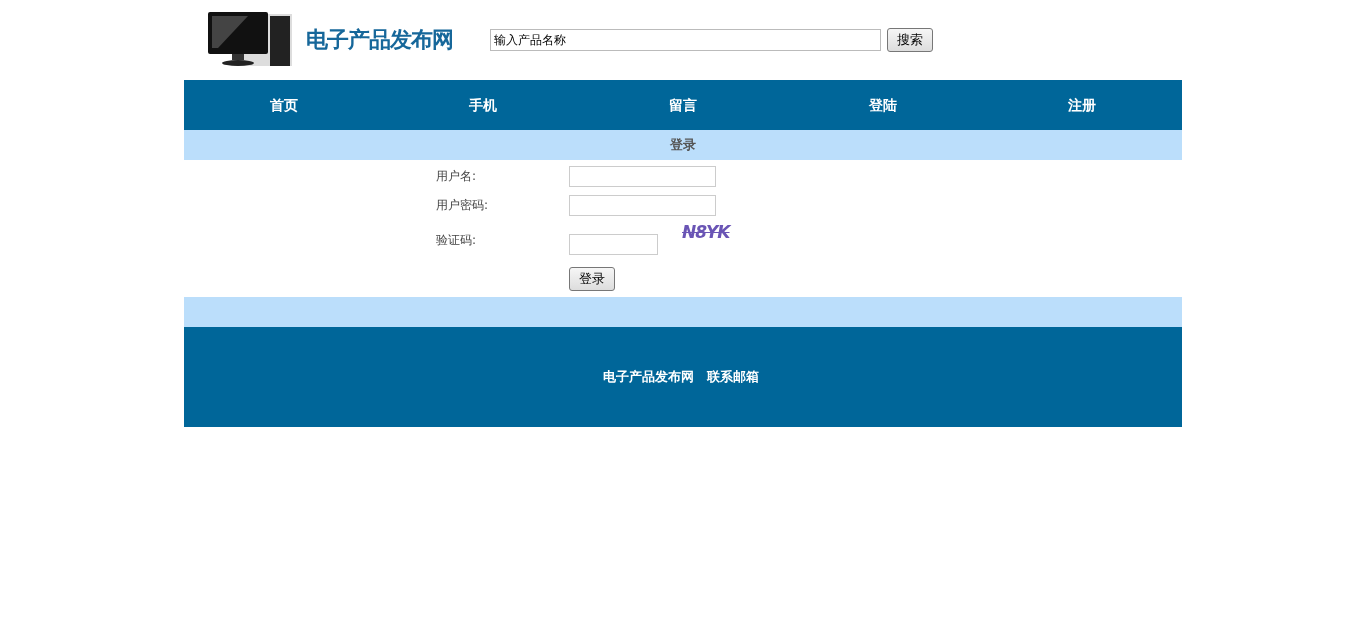 This screenshot has height=621, width=1366. I want to click on nav-link: 首页, so click(284, 105).